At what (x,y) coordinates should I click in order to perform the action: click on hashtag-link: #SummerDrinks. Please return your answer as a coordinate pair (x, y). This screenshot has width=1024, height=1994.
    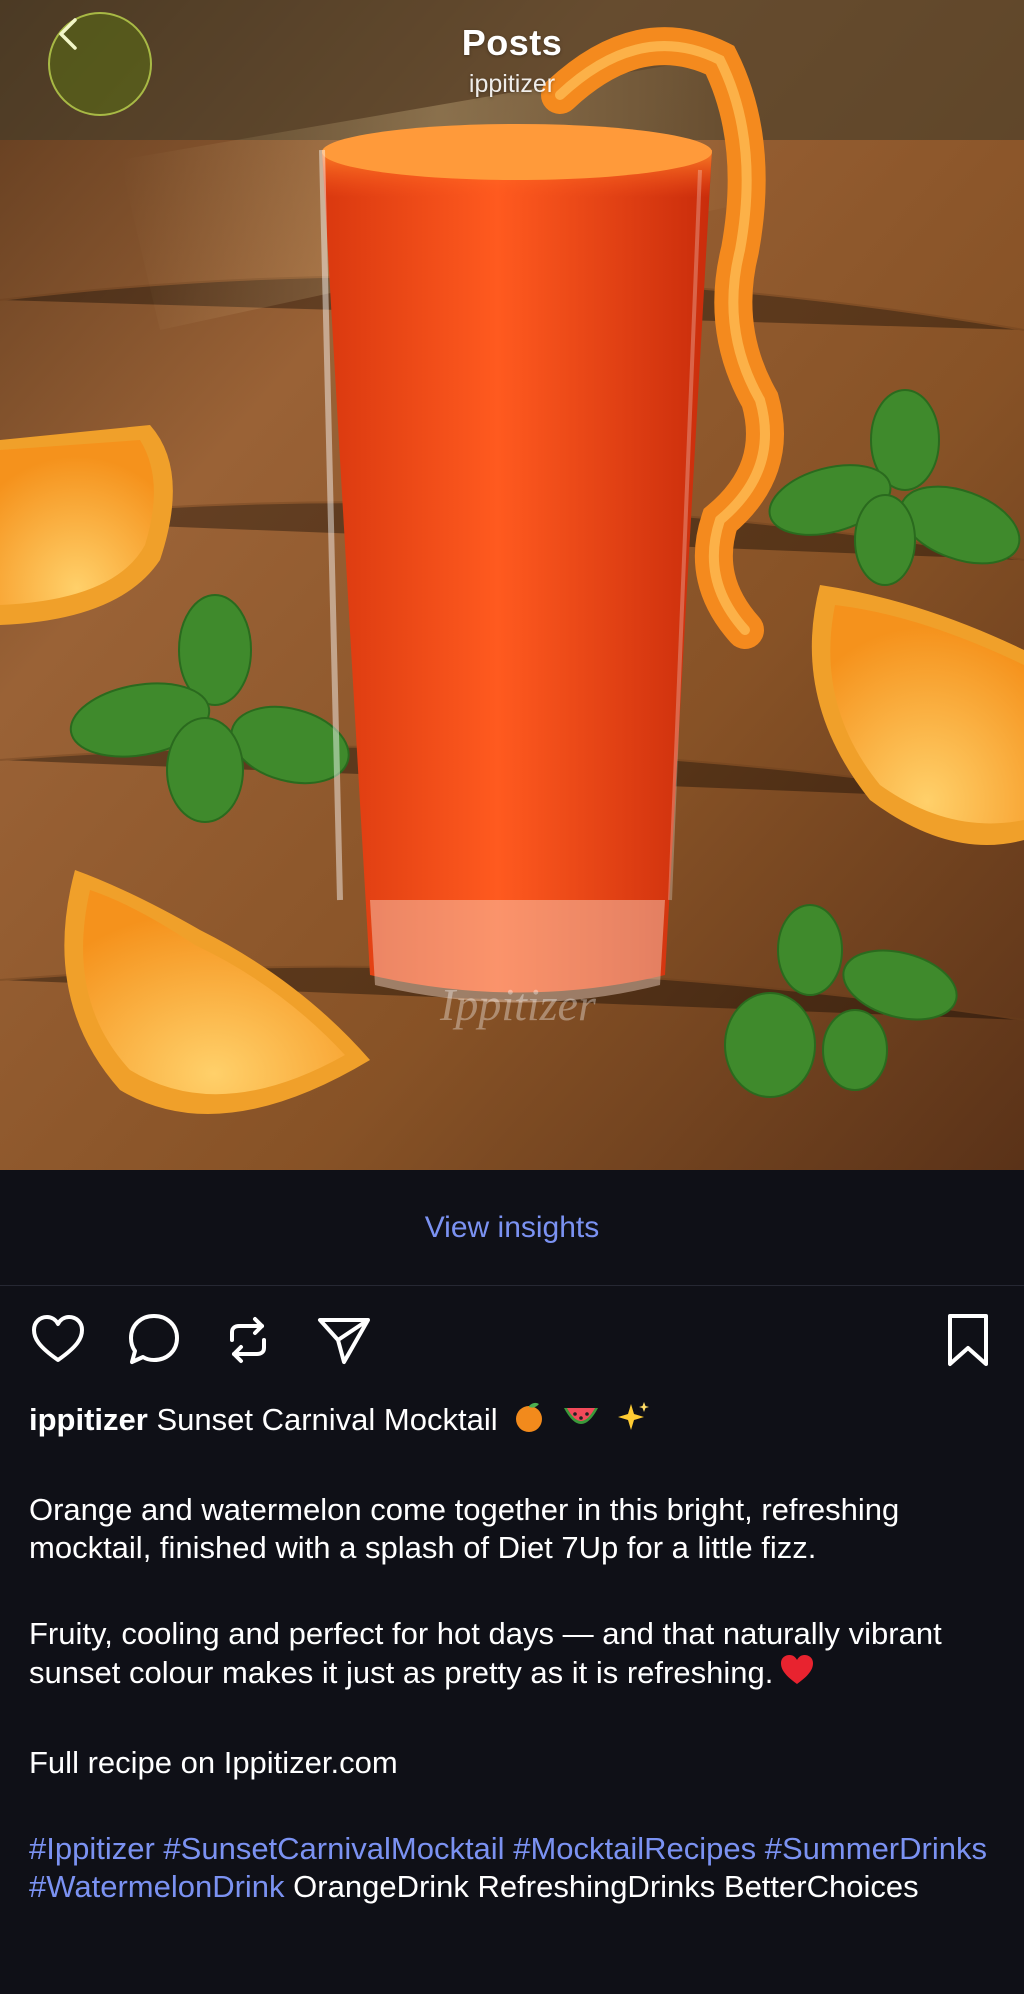
    Looking at the image, I should click on (876, 1848).